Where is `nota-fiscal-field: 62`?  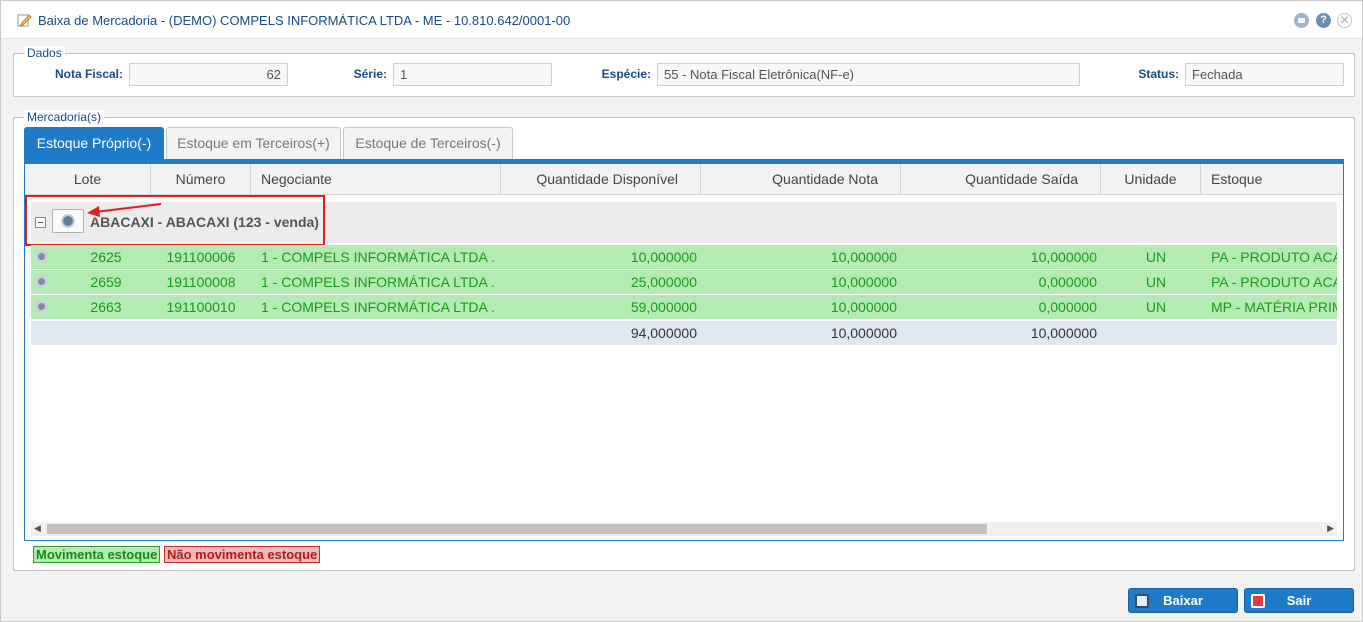 nota-fiscal-field: 62 is located at coordinates (208, 74).